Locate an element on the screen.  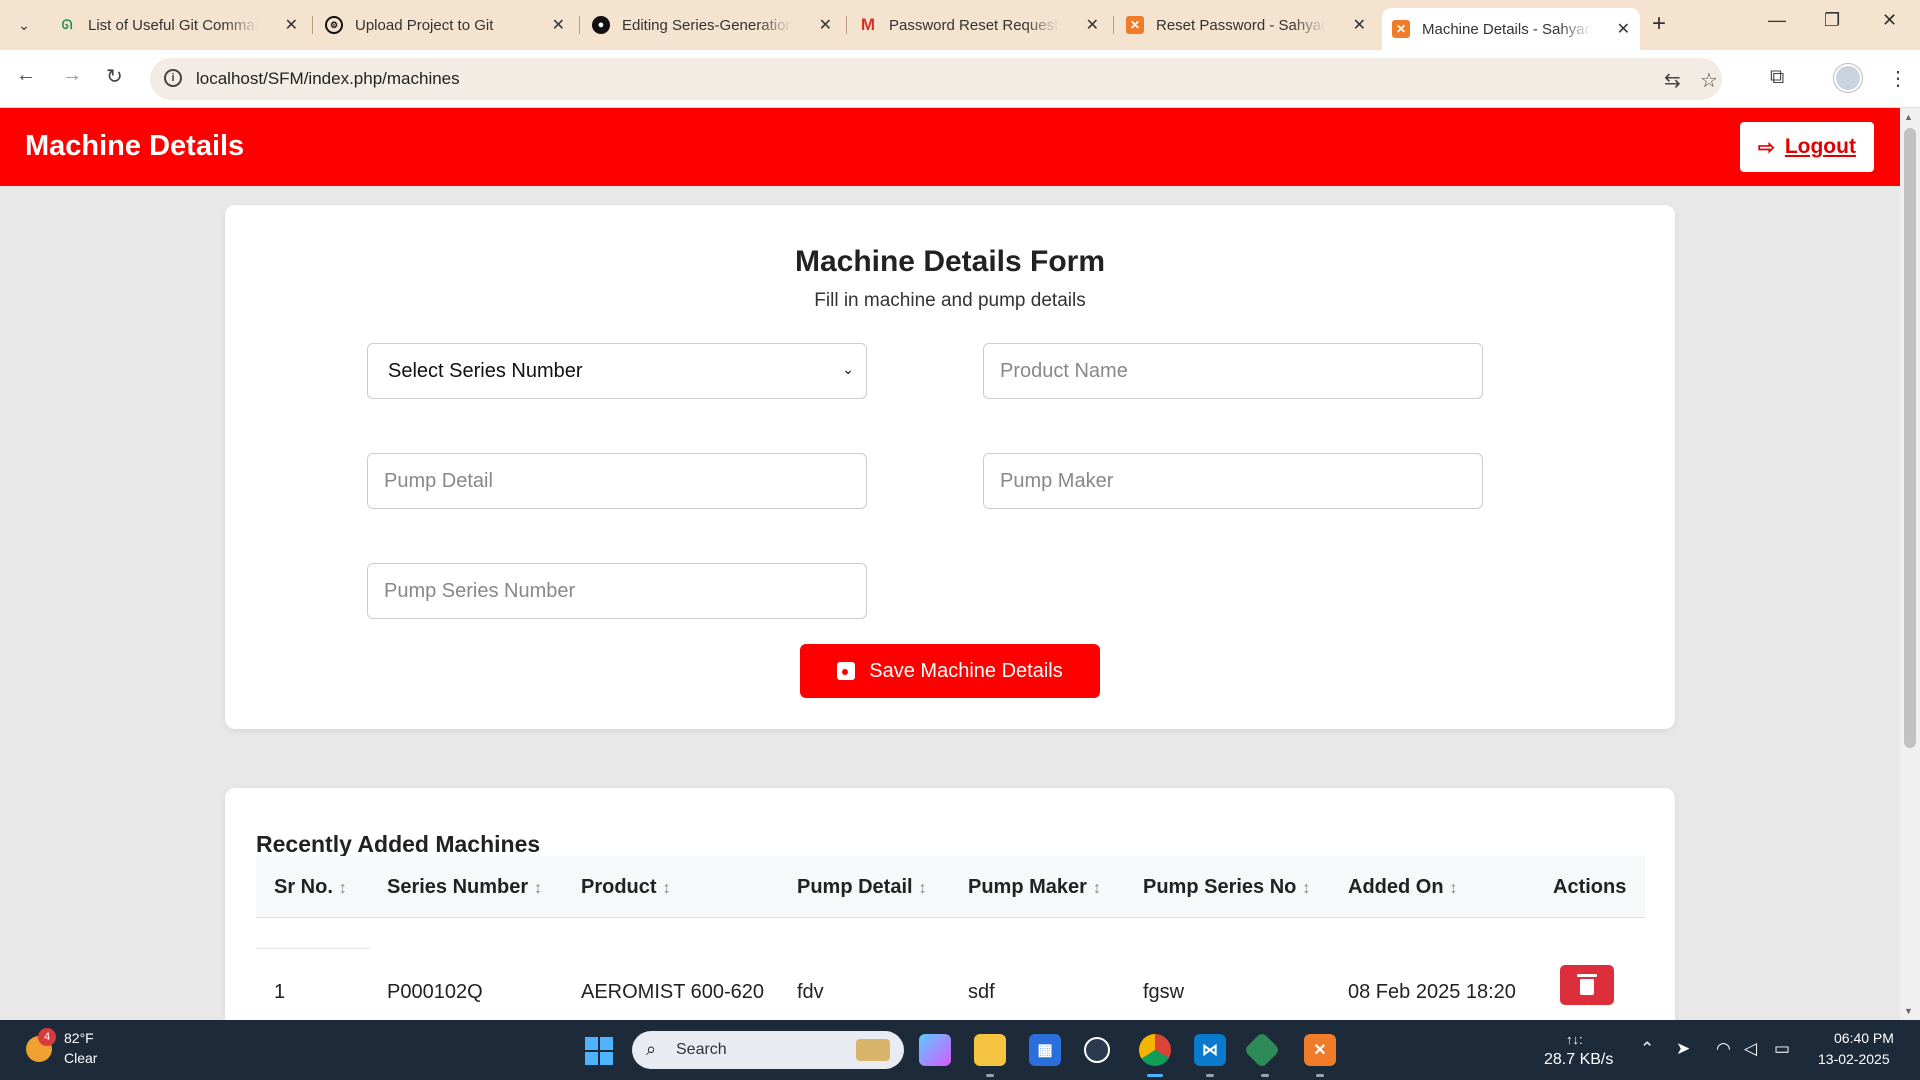
header-title: Machine Details is located at coordinates (135, 146).